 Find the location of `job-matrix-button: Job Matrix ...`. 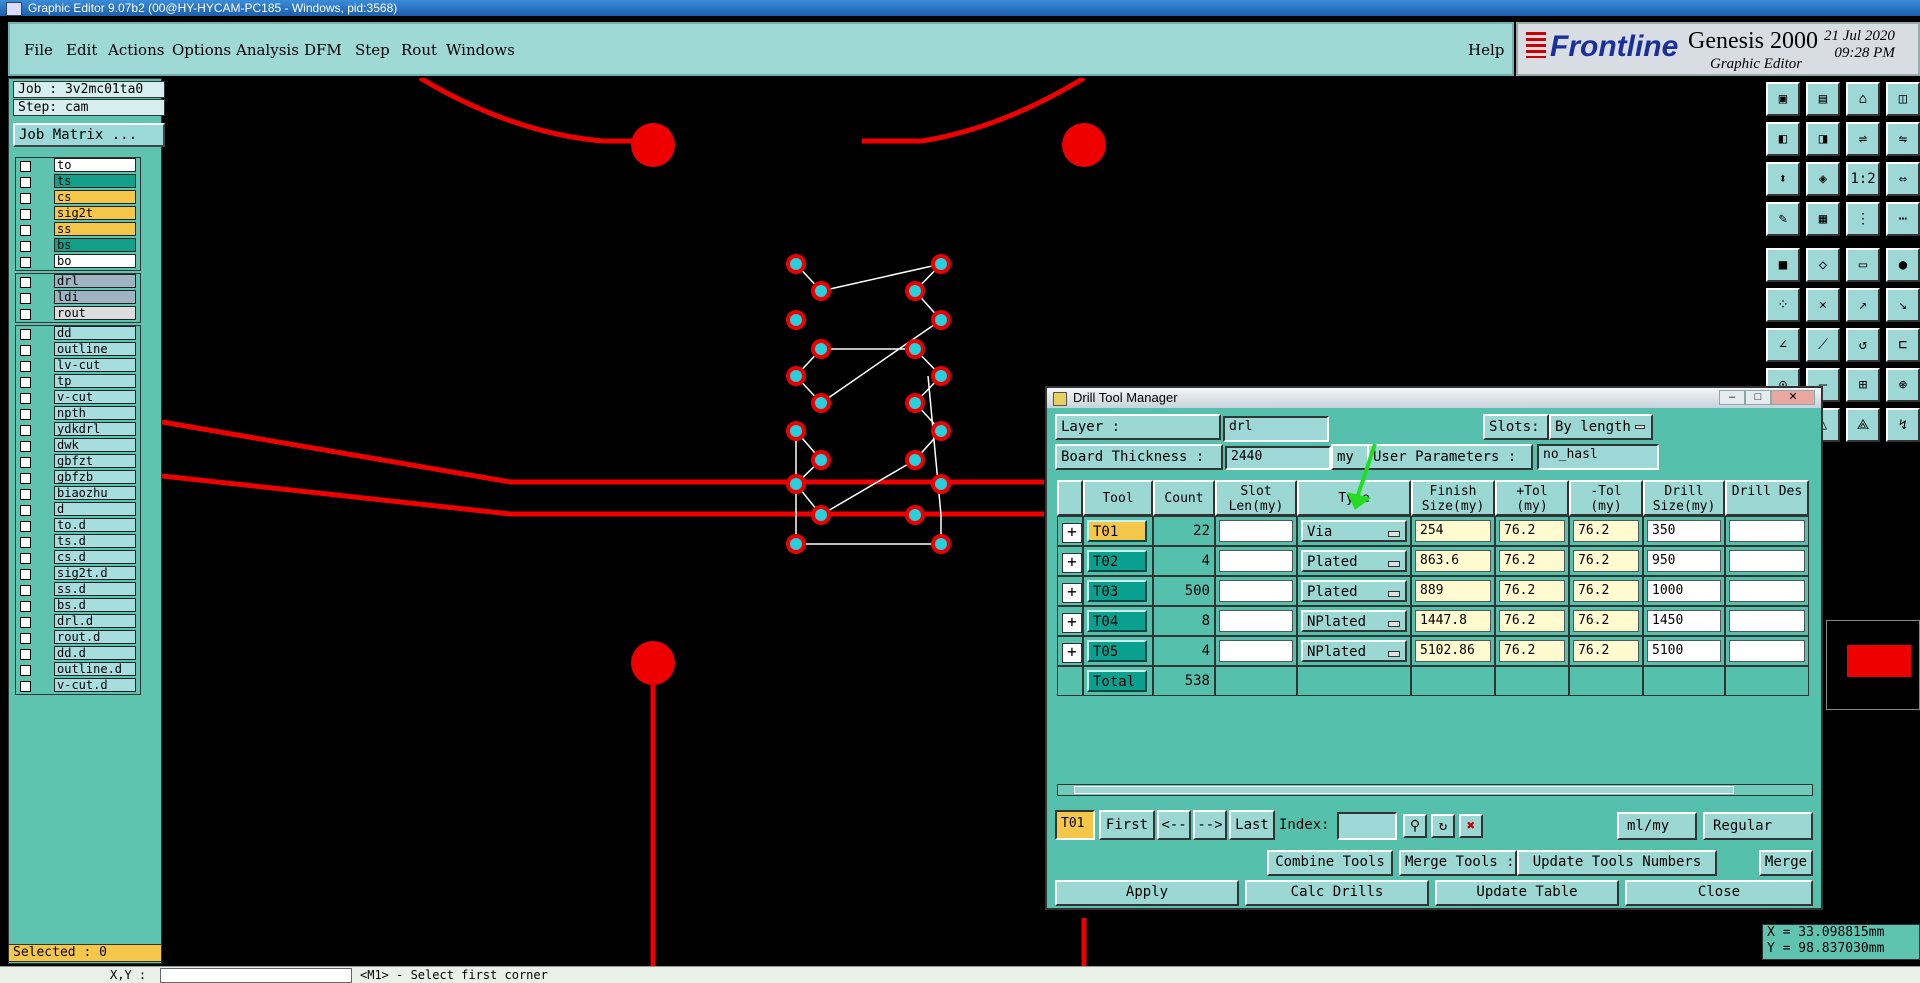

job-matrix-button: Job Matrix ... is located at coordinates (89, 135).